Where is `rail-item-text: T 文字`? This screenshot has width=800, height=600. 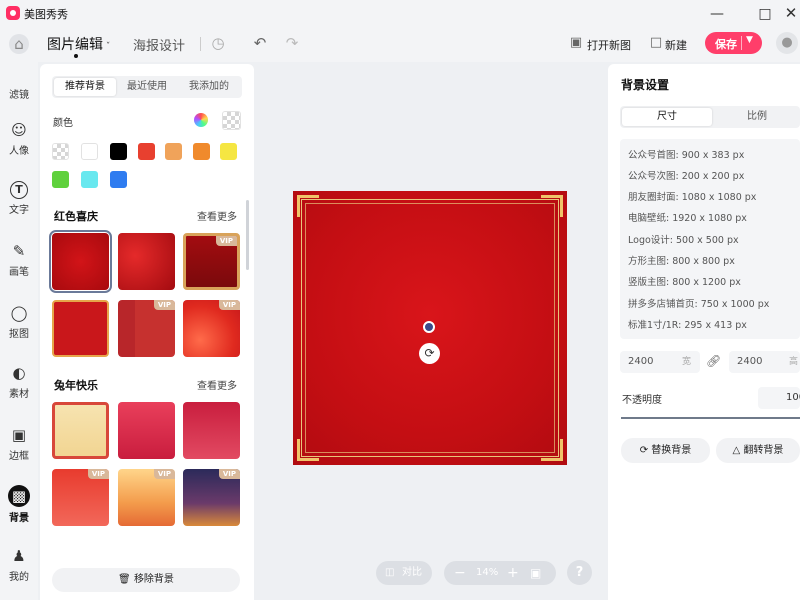
rail-item-text: T 文字 is located at coordinates (19, 198).